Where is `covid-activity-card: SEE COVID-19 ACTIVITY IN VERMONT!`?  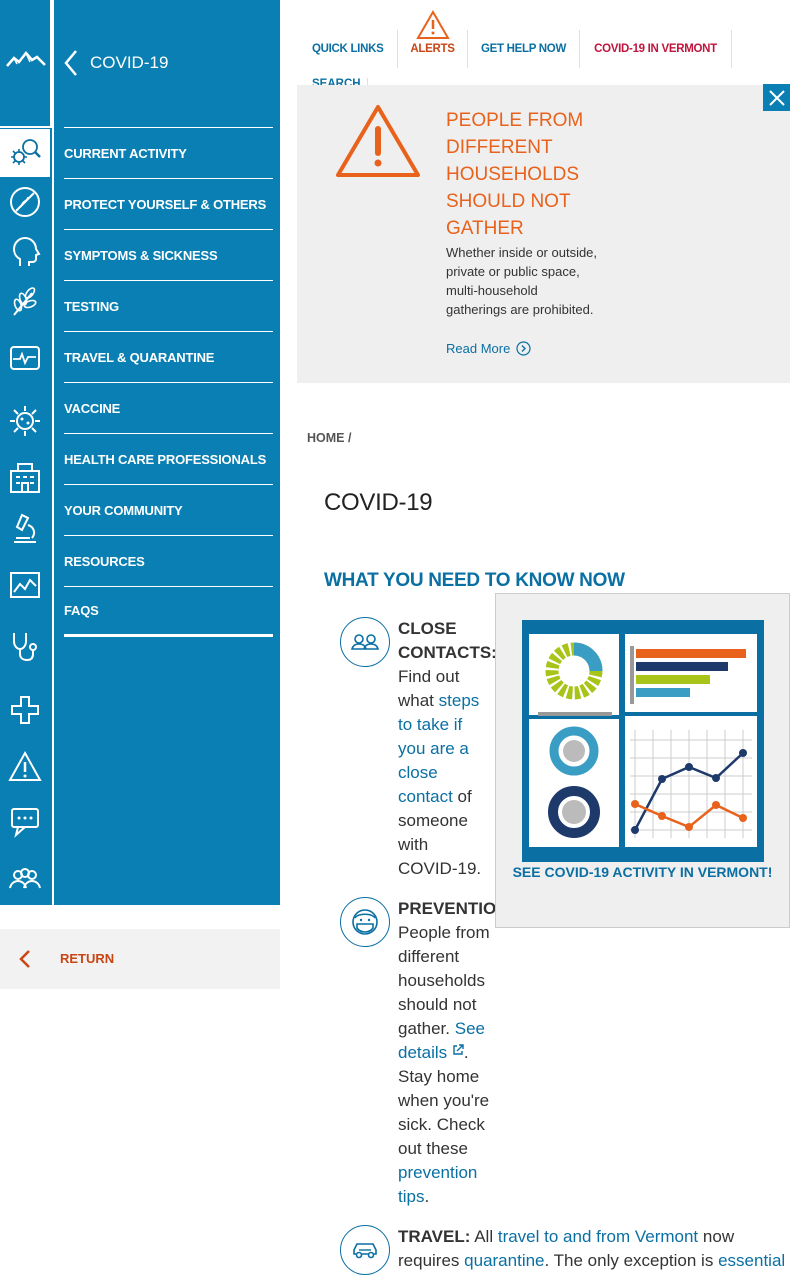
covid-activity-card: SEE COVID-19 ACTIVITY IN VERMONT! is located at coordinates (642, 760).